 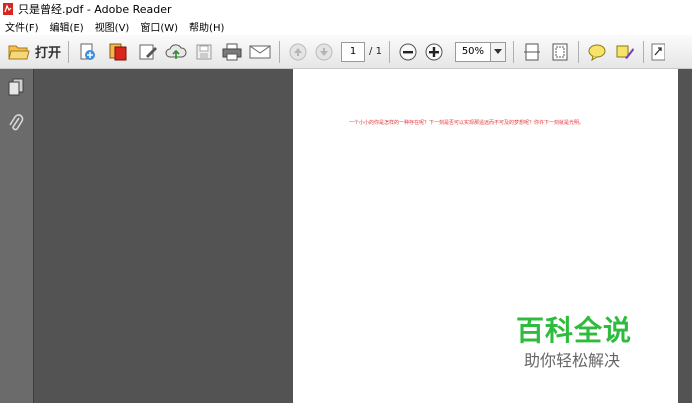 I want to click on next-page-icon, so click(x=324, y=51).